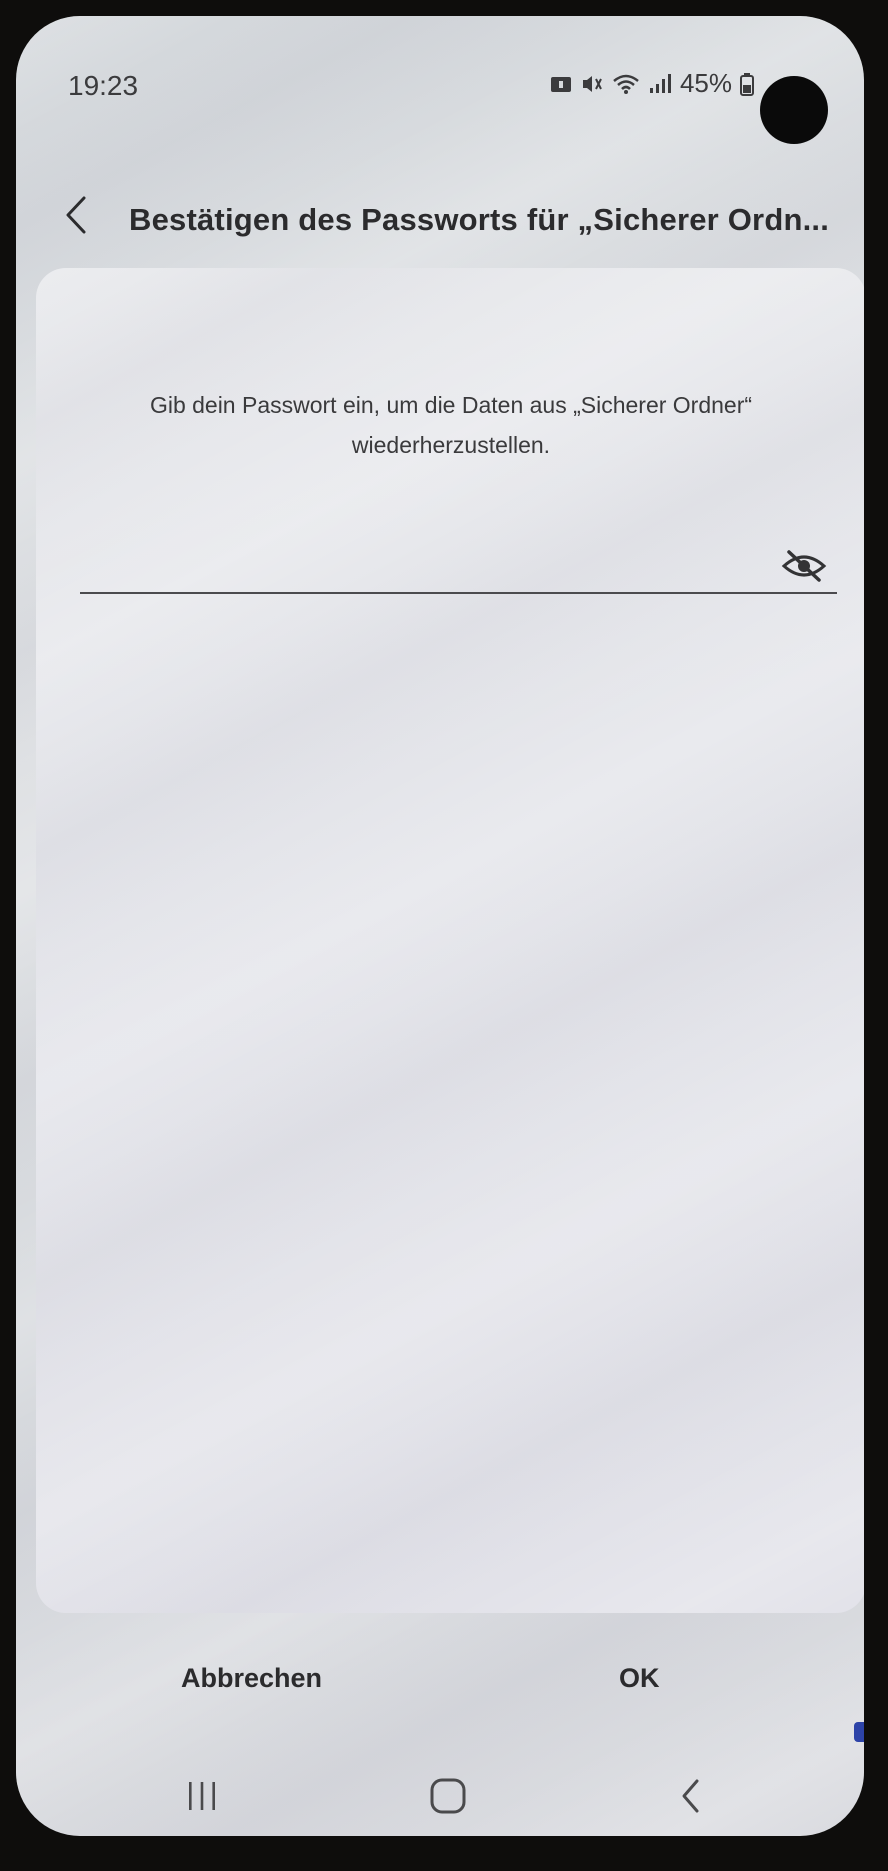 The image size is (888, 1871). I want to click on back-icon, so click(690, 1796).